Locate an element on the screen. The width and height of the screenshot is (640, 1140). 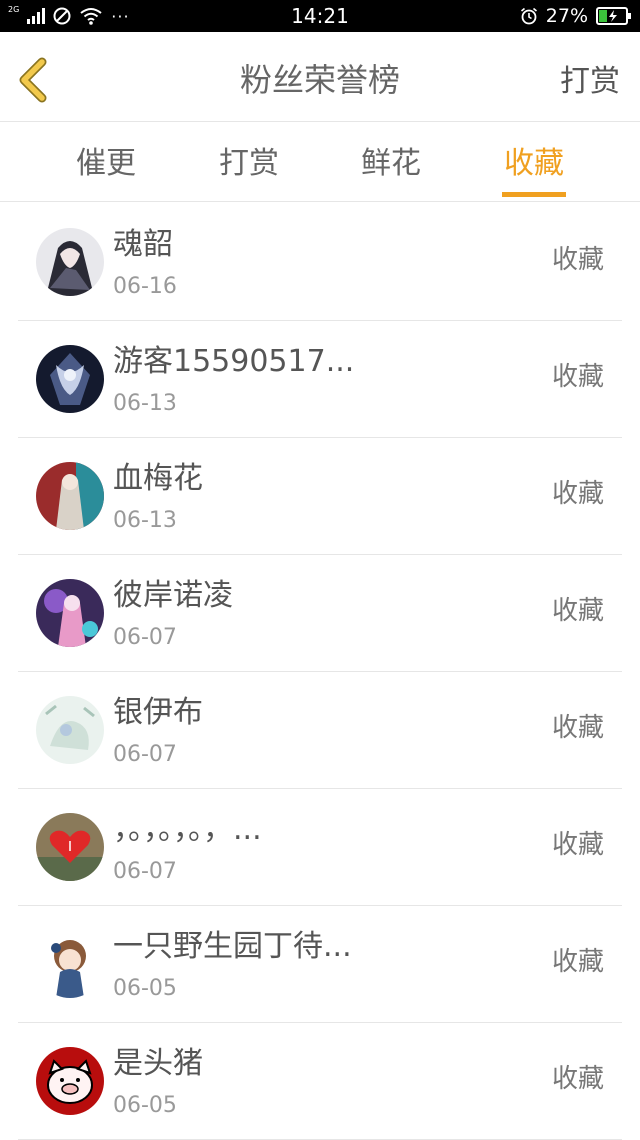
tab-reward: 打赏 is located at coordinates (249, 164).